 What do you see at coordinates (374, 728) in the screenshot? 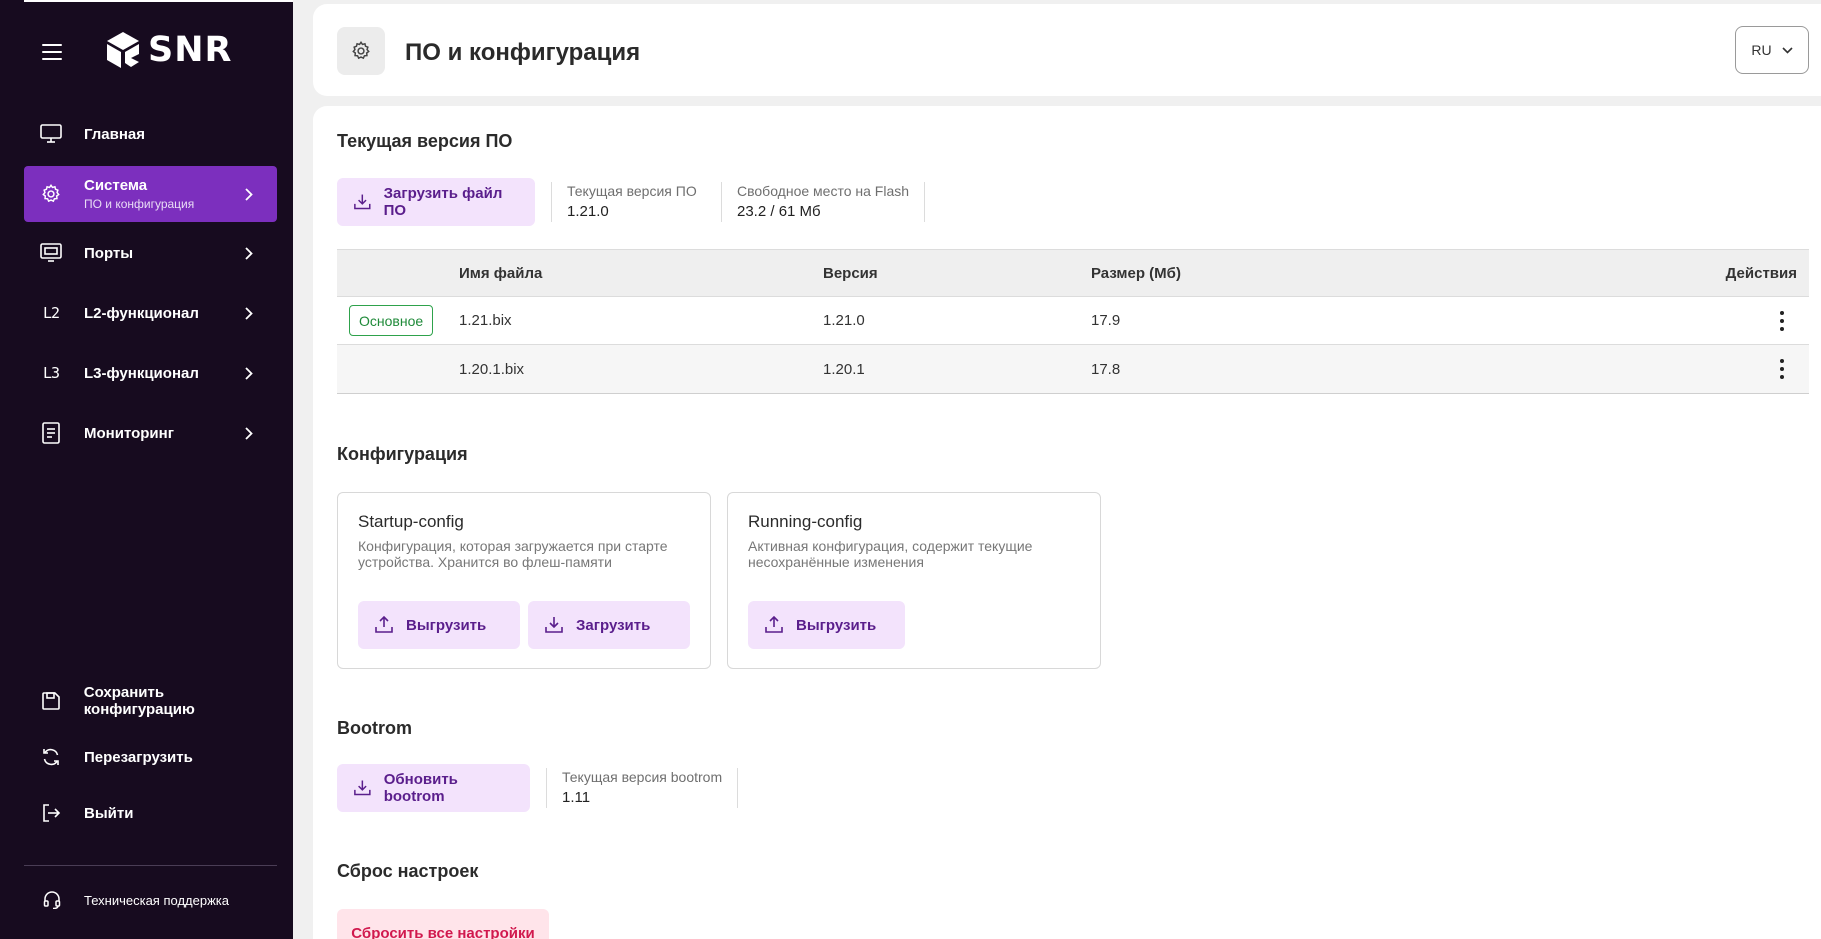
I see `bootrom-section-title: Bootrom` at bounding box center [374, 728].